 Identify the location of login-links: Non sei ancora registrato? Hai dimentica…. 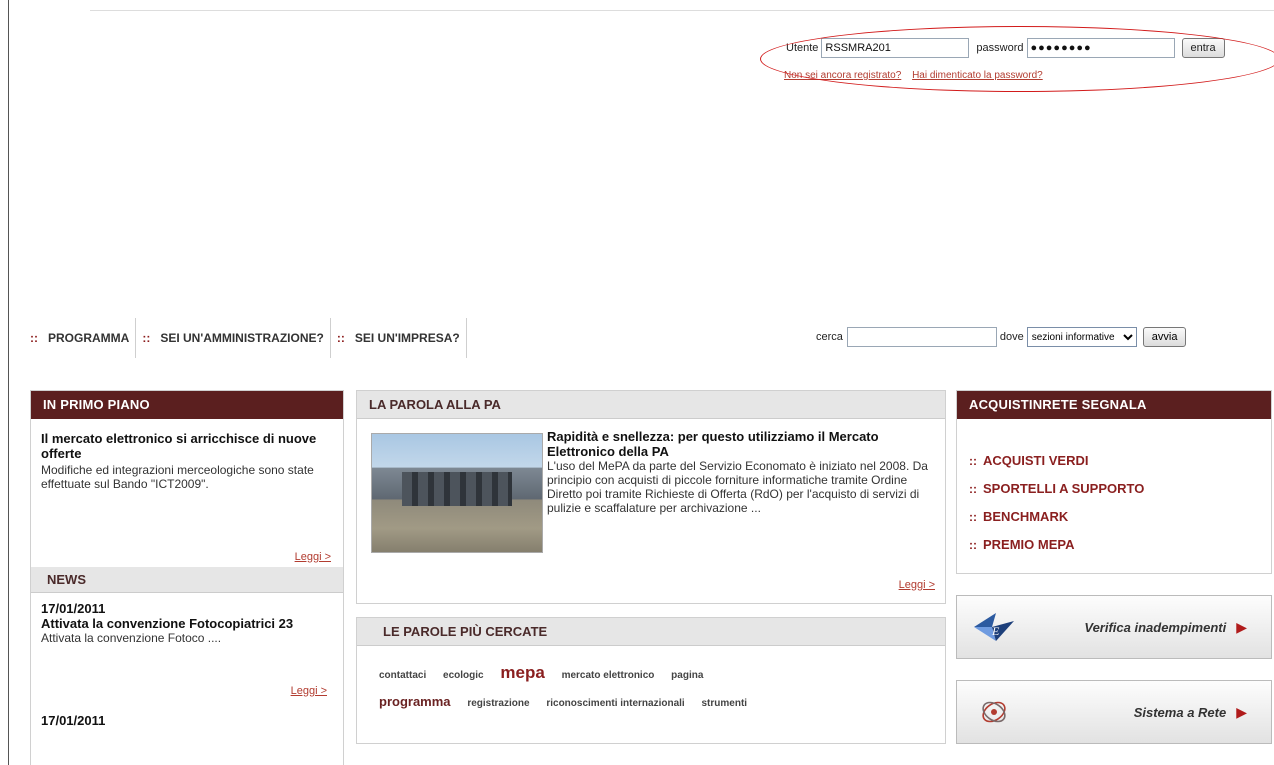
(917, 75).